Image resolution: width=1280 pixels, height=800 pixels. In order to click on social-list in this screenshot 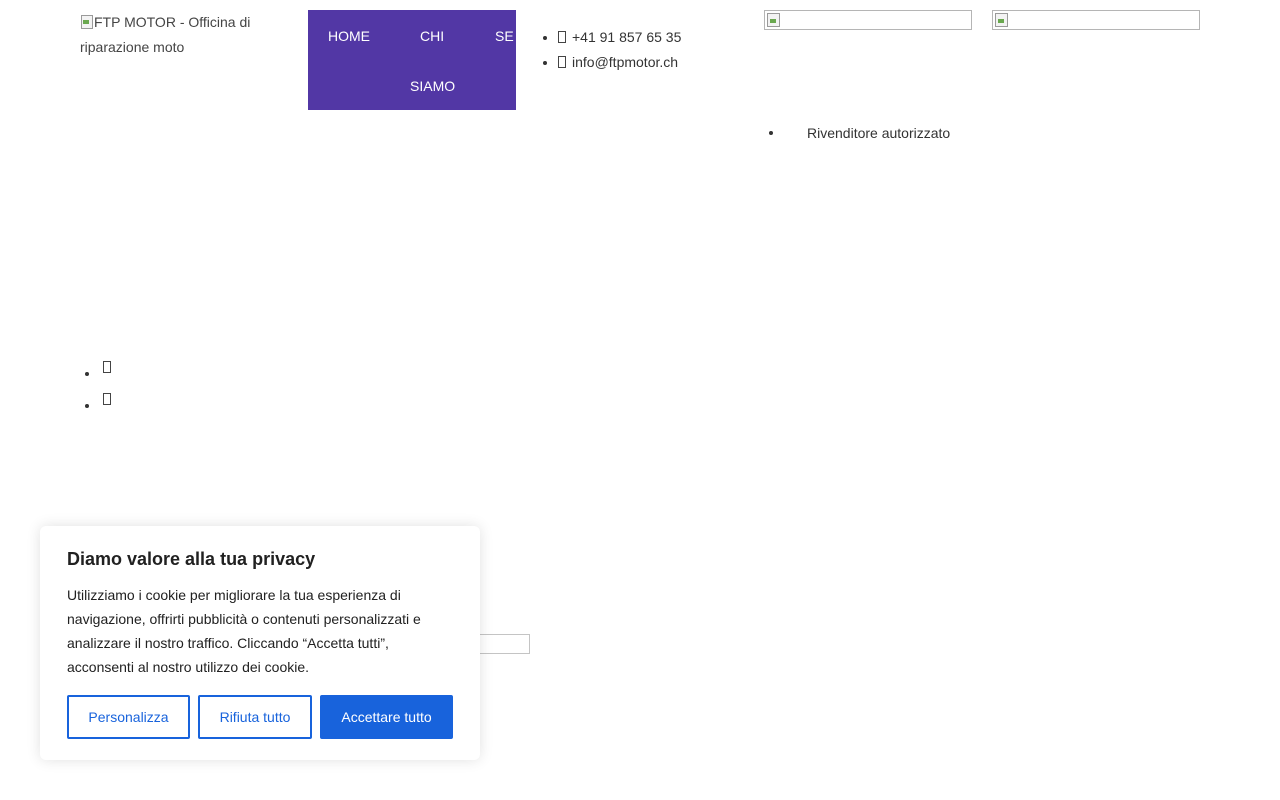, I will do `click(100, 386)`.